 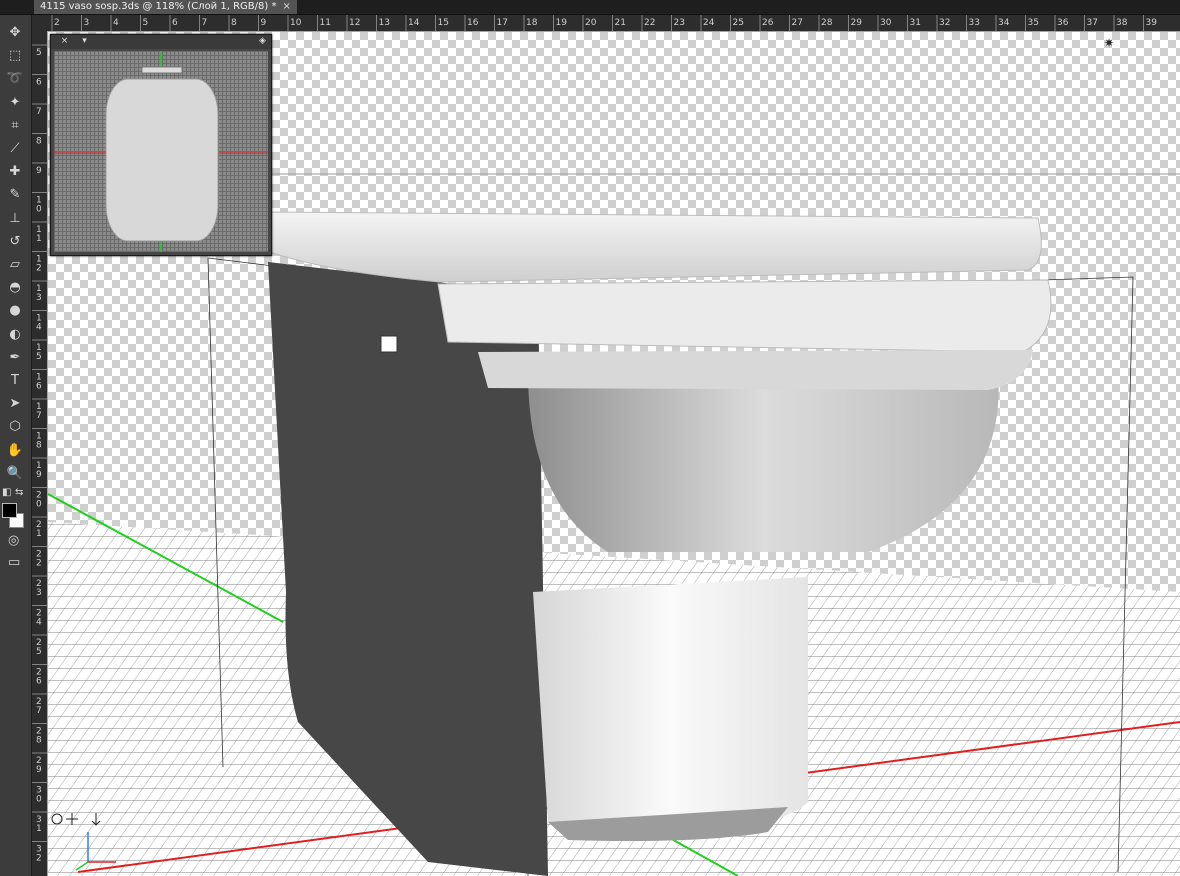 What do you see at coordinates (670, 704) in the screenshot?
I see `toilet-pedestal` at bounding box center [670, 704].